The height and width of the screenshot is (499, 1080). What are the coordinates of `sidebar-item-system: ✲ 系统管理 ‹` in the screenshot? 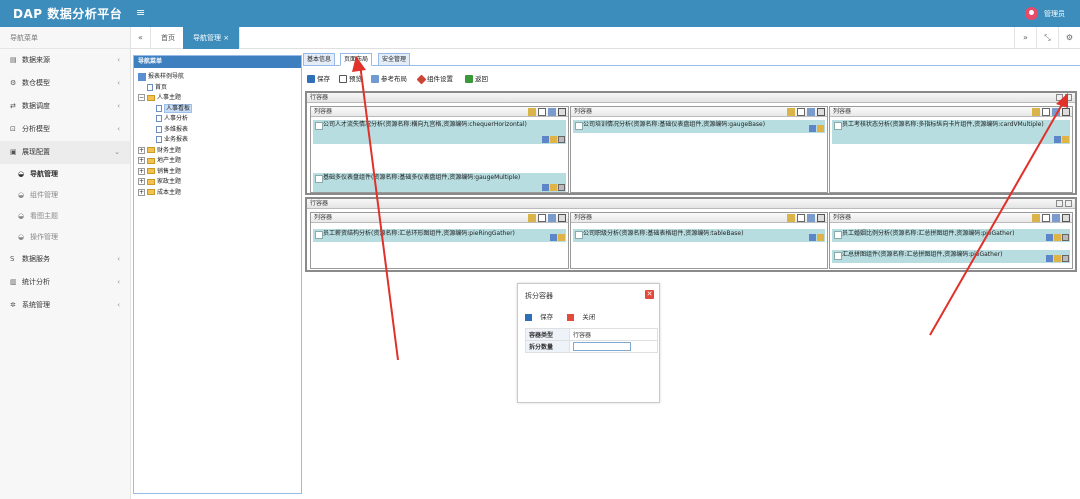 It's located at (65, 305).